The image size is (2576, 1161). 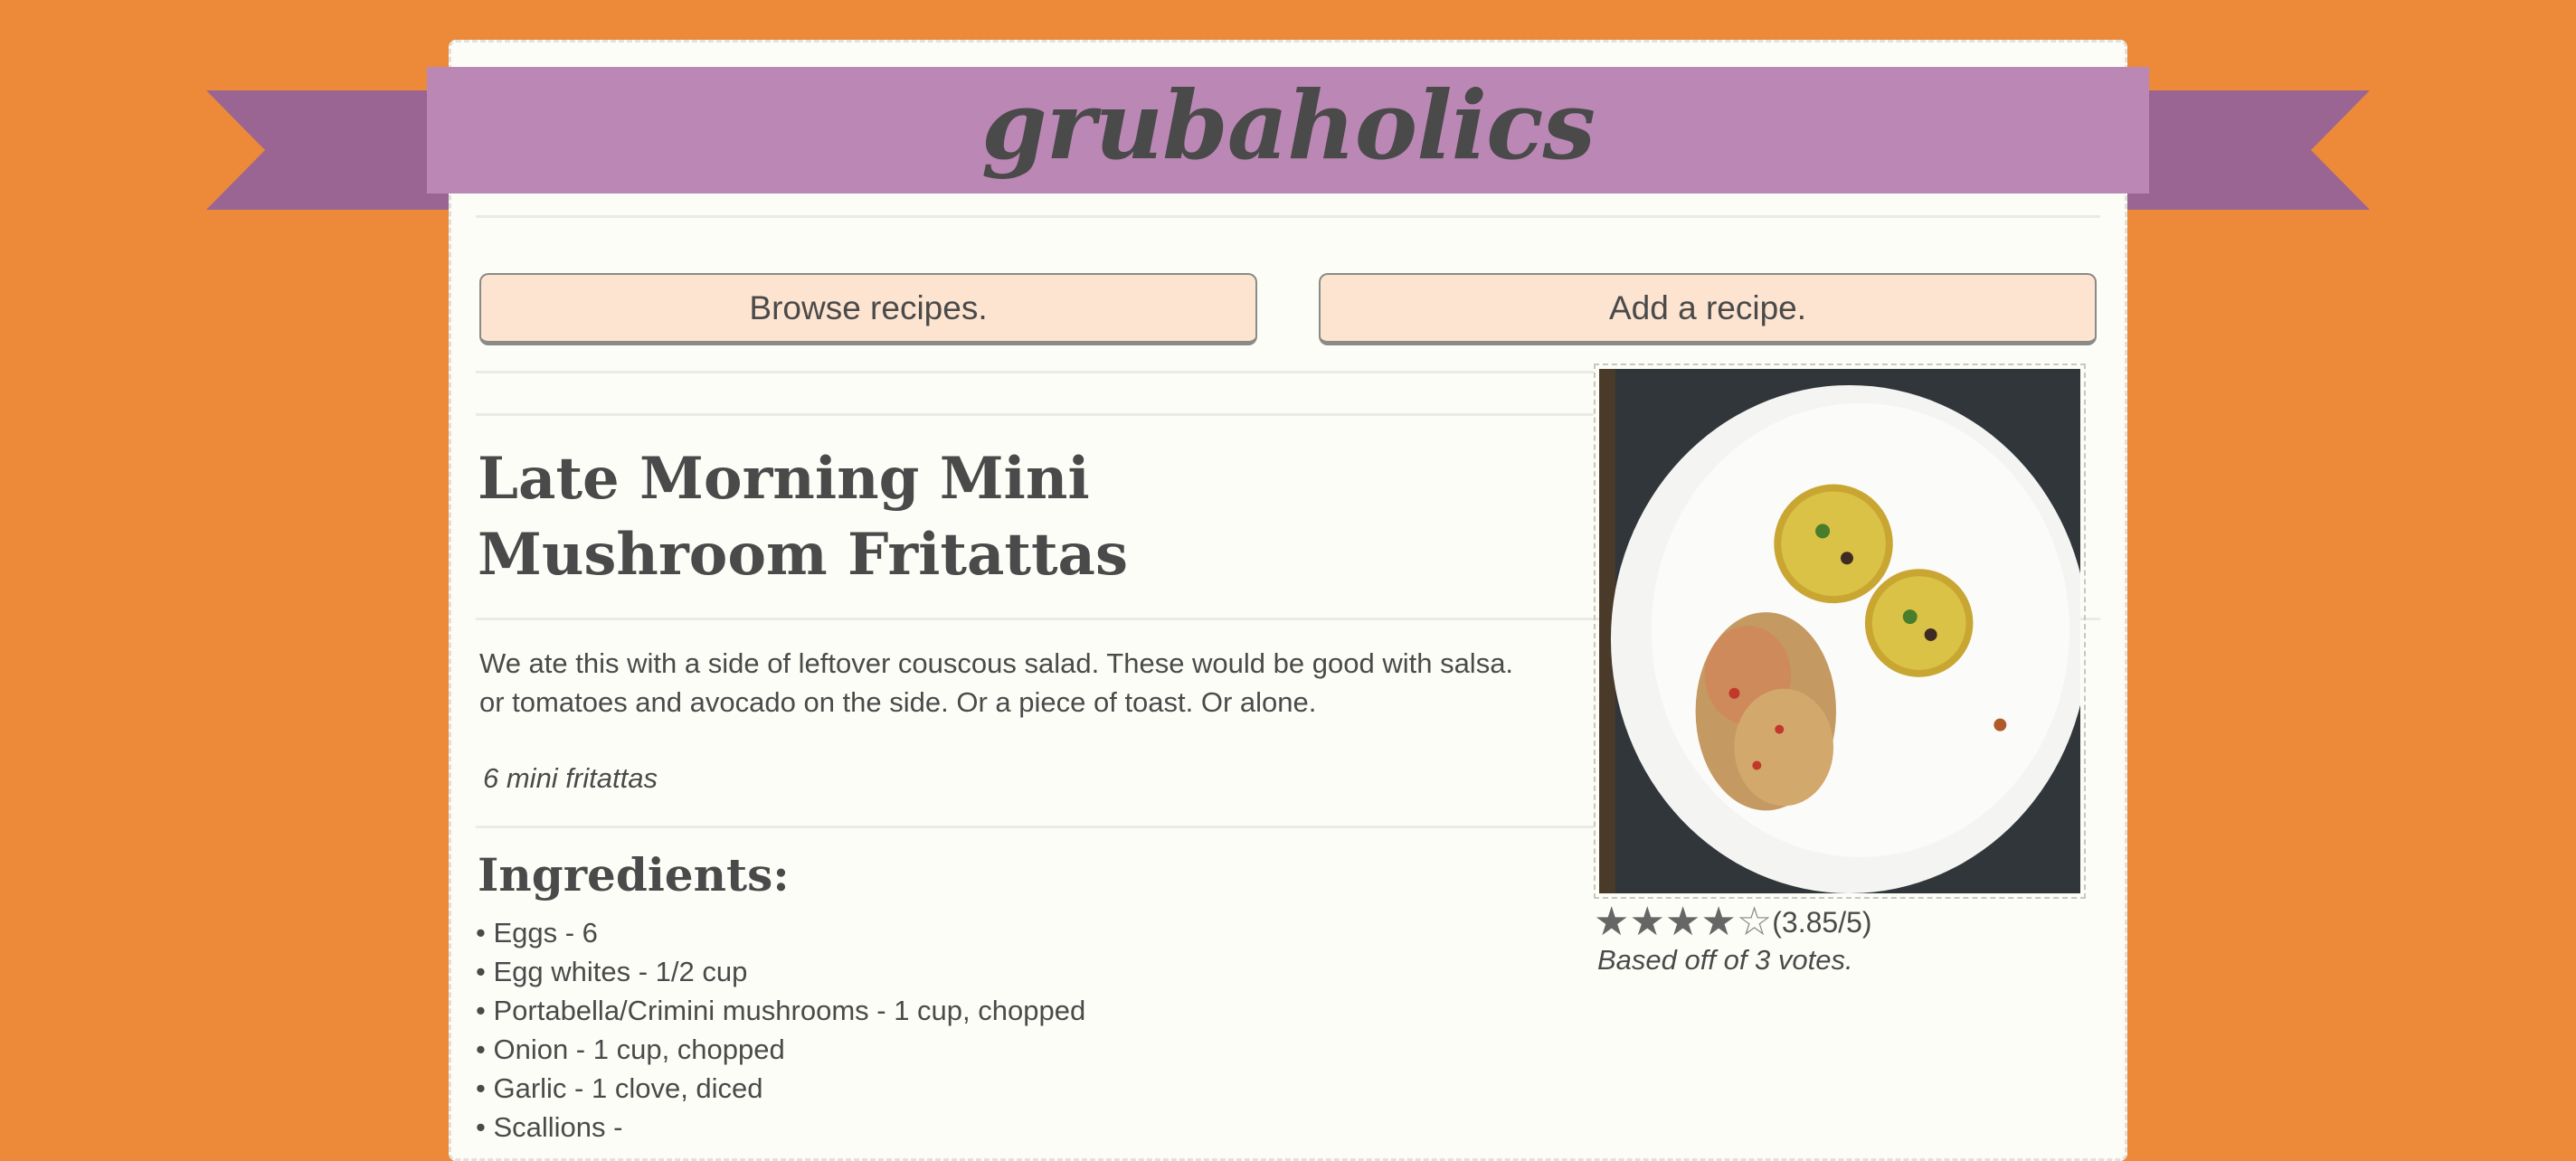 What do you see at coordinates (781, 1049) in the screenshot?
I see `list-item: Onion - 1 cup, chopped` at bounding box center [781, 1049].